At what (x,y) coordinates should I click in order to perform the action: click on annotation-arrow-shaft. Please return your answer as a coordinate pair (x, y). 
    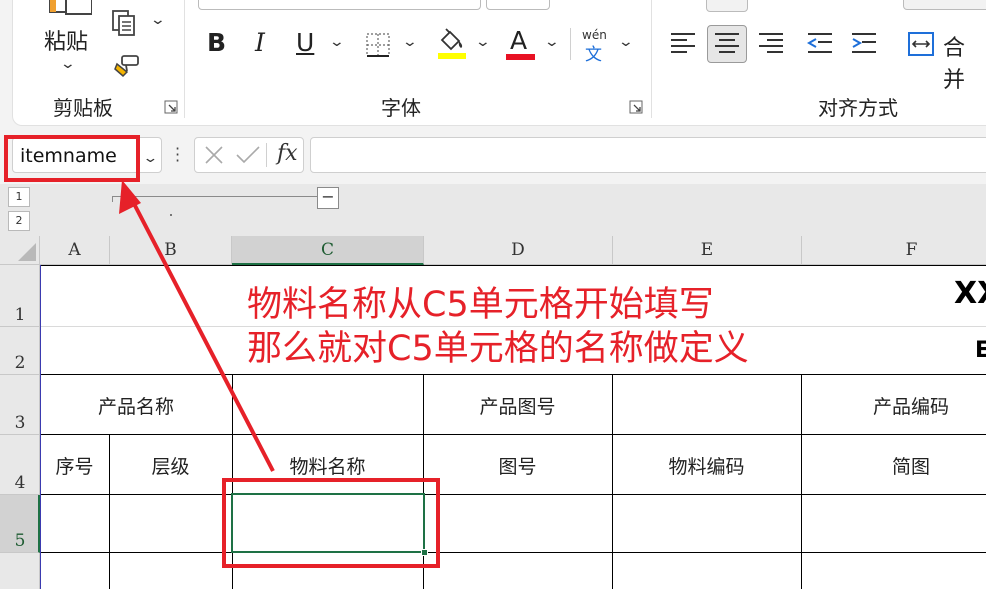
    Looking at the image, I should click on (201, 333).